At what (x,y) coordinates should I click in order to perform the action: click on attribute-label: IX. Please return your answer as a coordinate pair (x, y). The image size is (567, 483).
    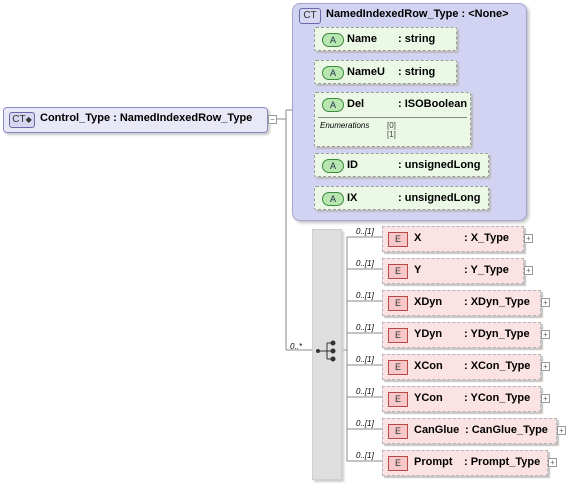
    Looking at the image, I should click on (352, 198).